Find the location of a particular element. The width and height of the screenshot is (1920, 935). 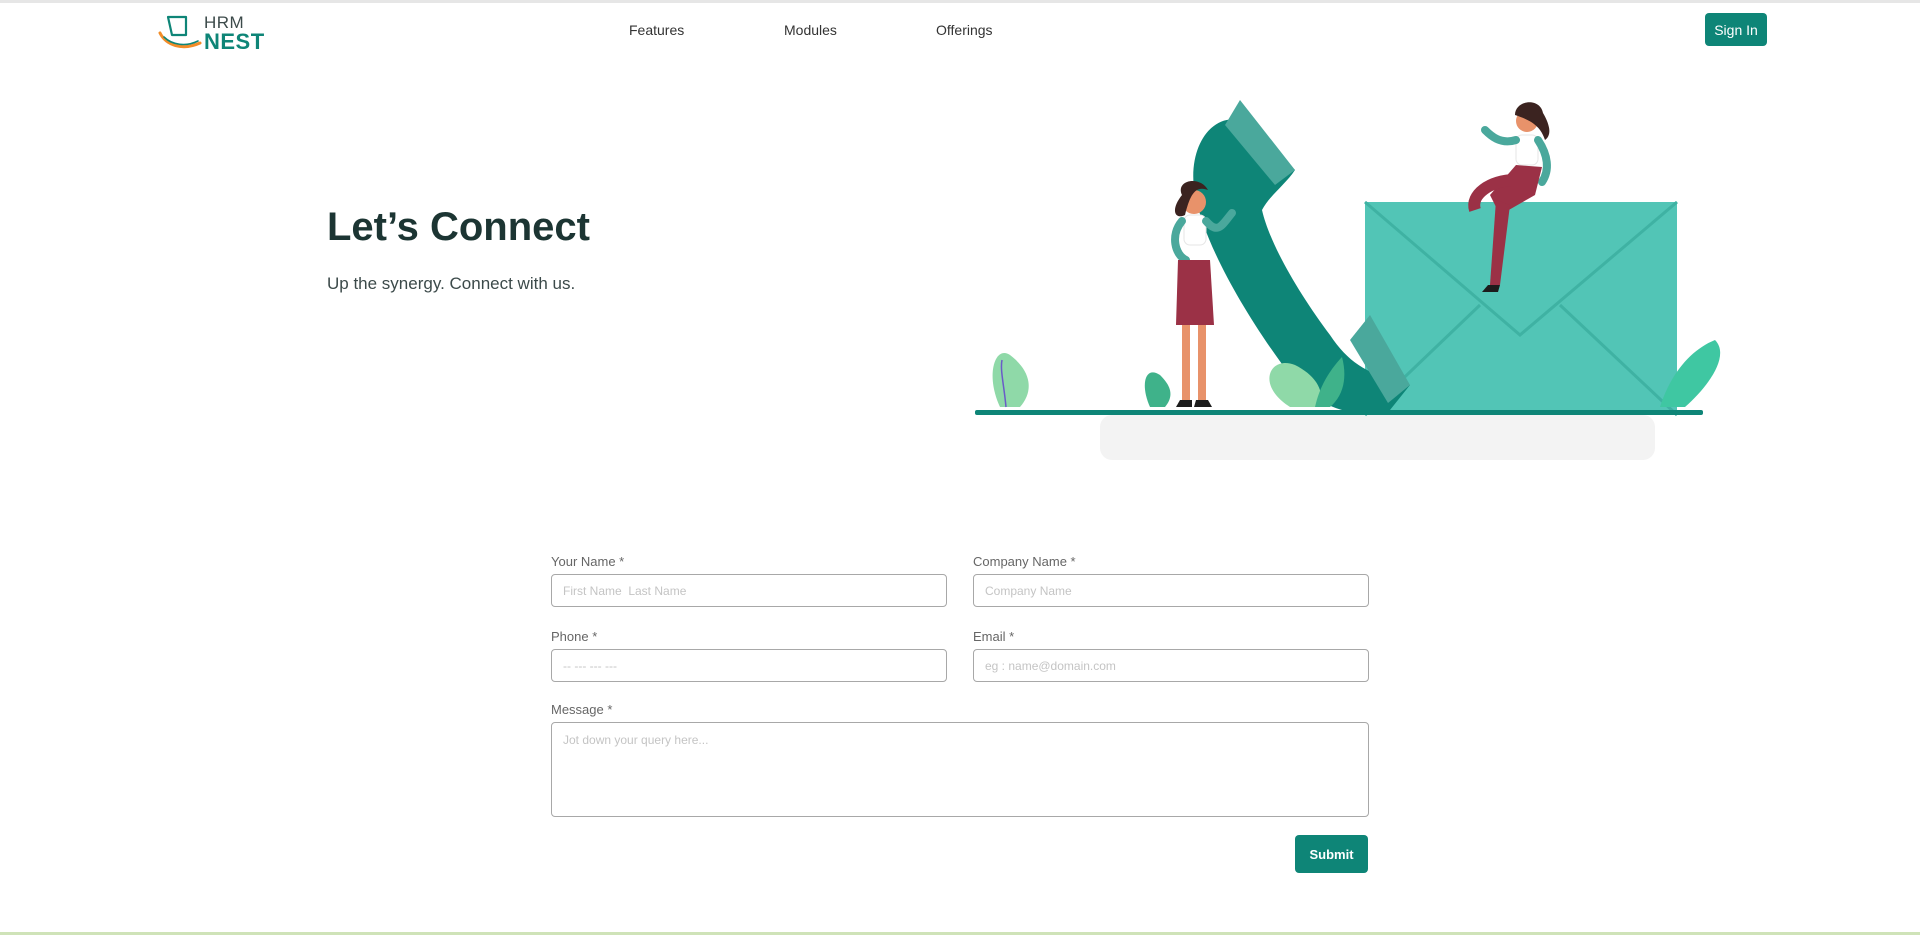

company-input is located at coordinates (1171, 590).